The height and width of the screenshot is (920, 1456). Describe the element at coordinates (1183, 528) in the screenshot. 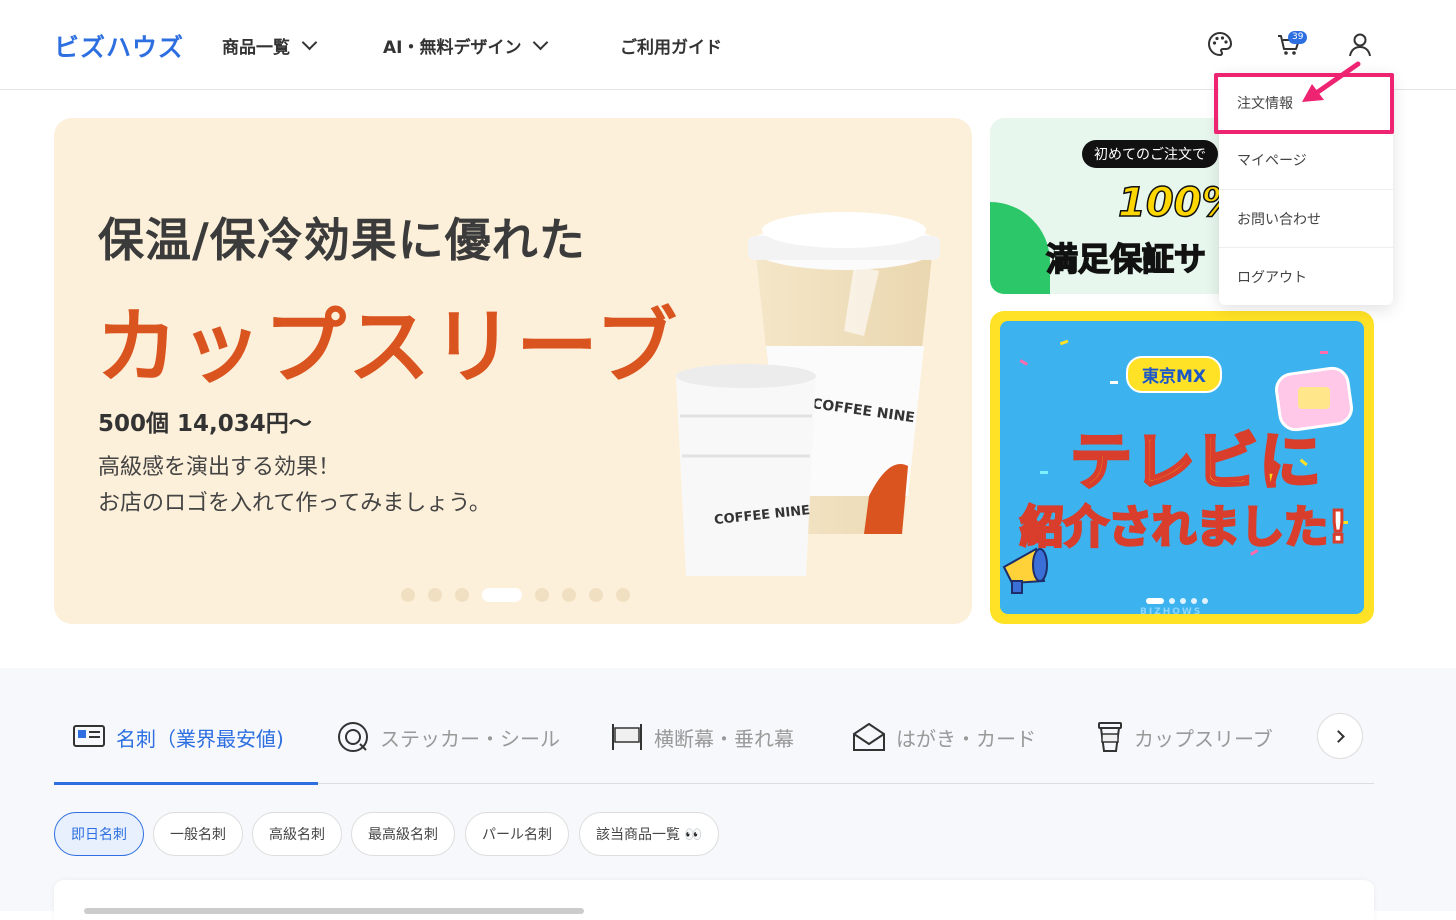

I see `banner2-line2: 紹介されました!` at that location.